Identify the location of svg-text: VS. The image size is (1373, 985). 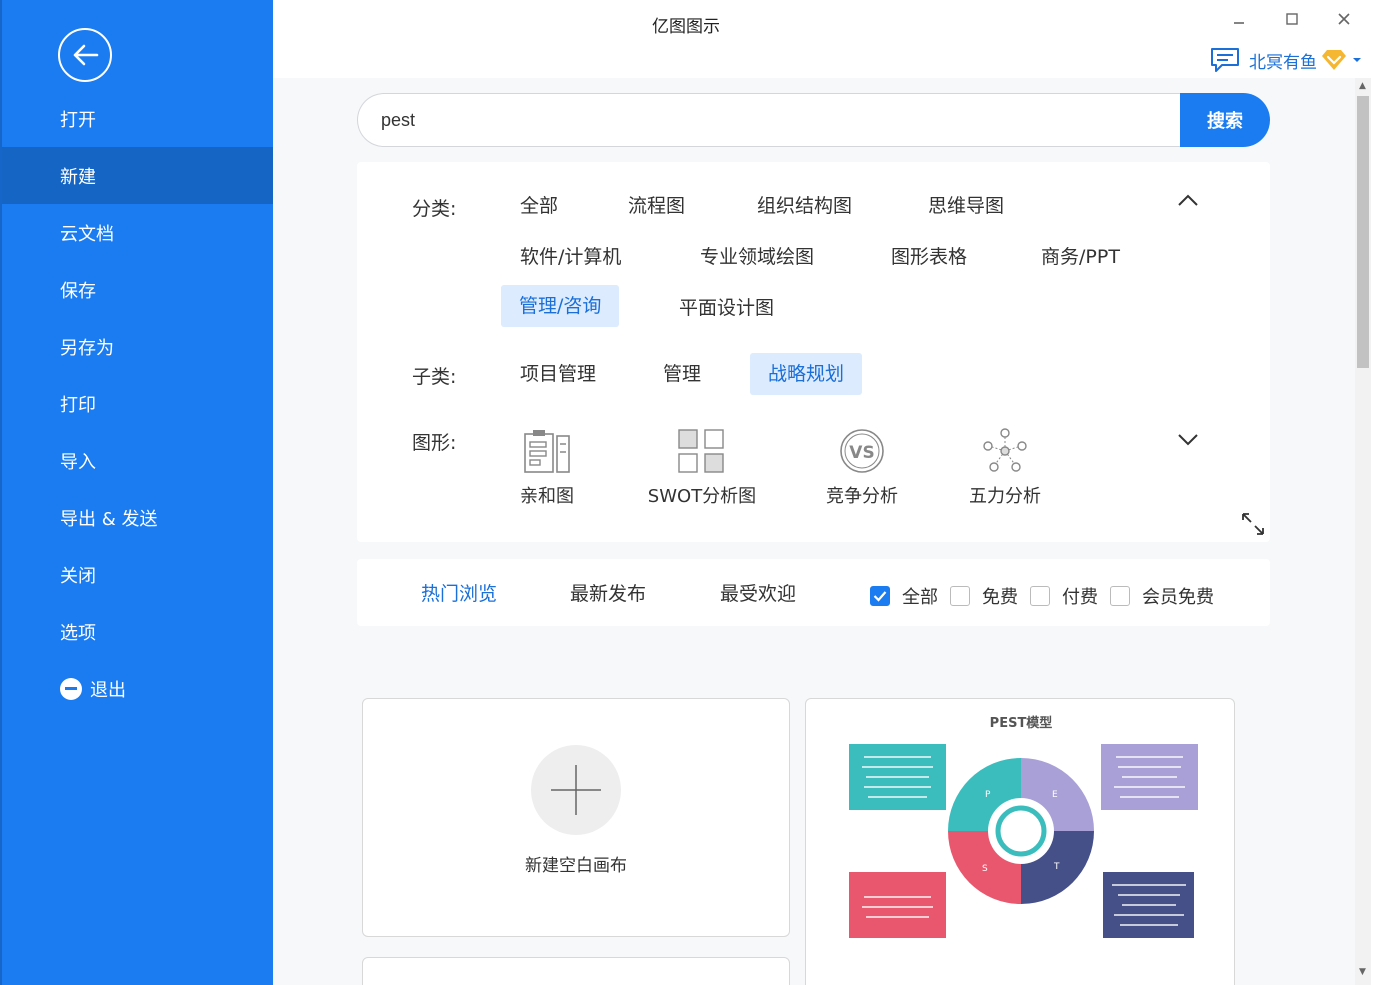
(861, 453).